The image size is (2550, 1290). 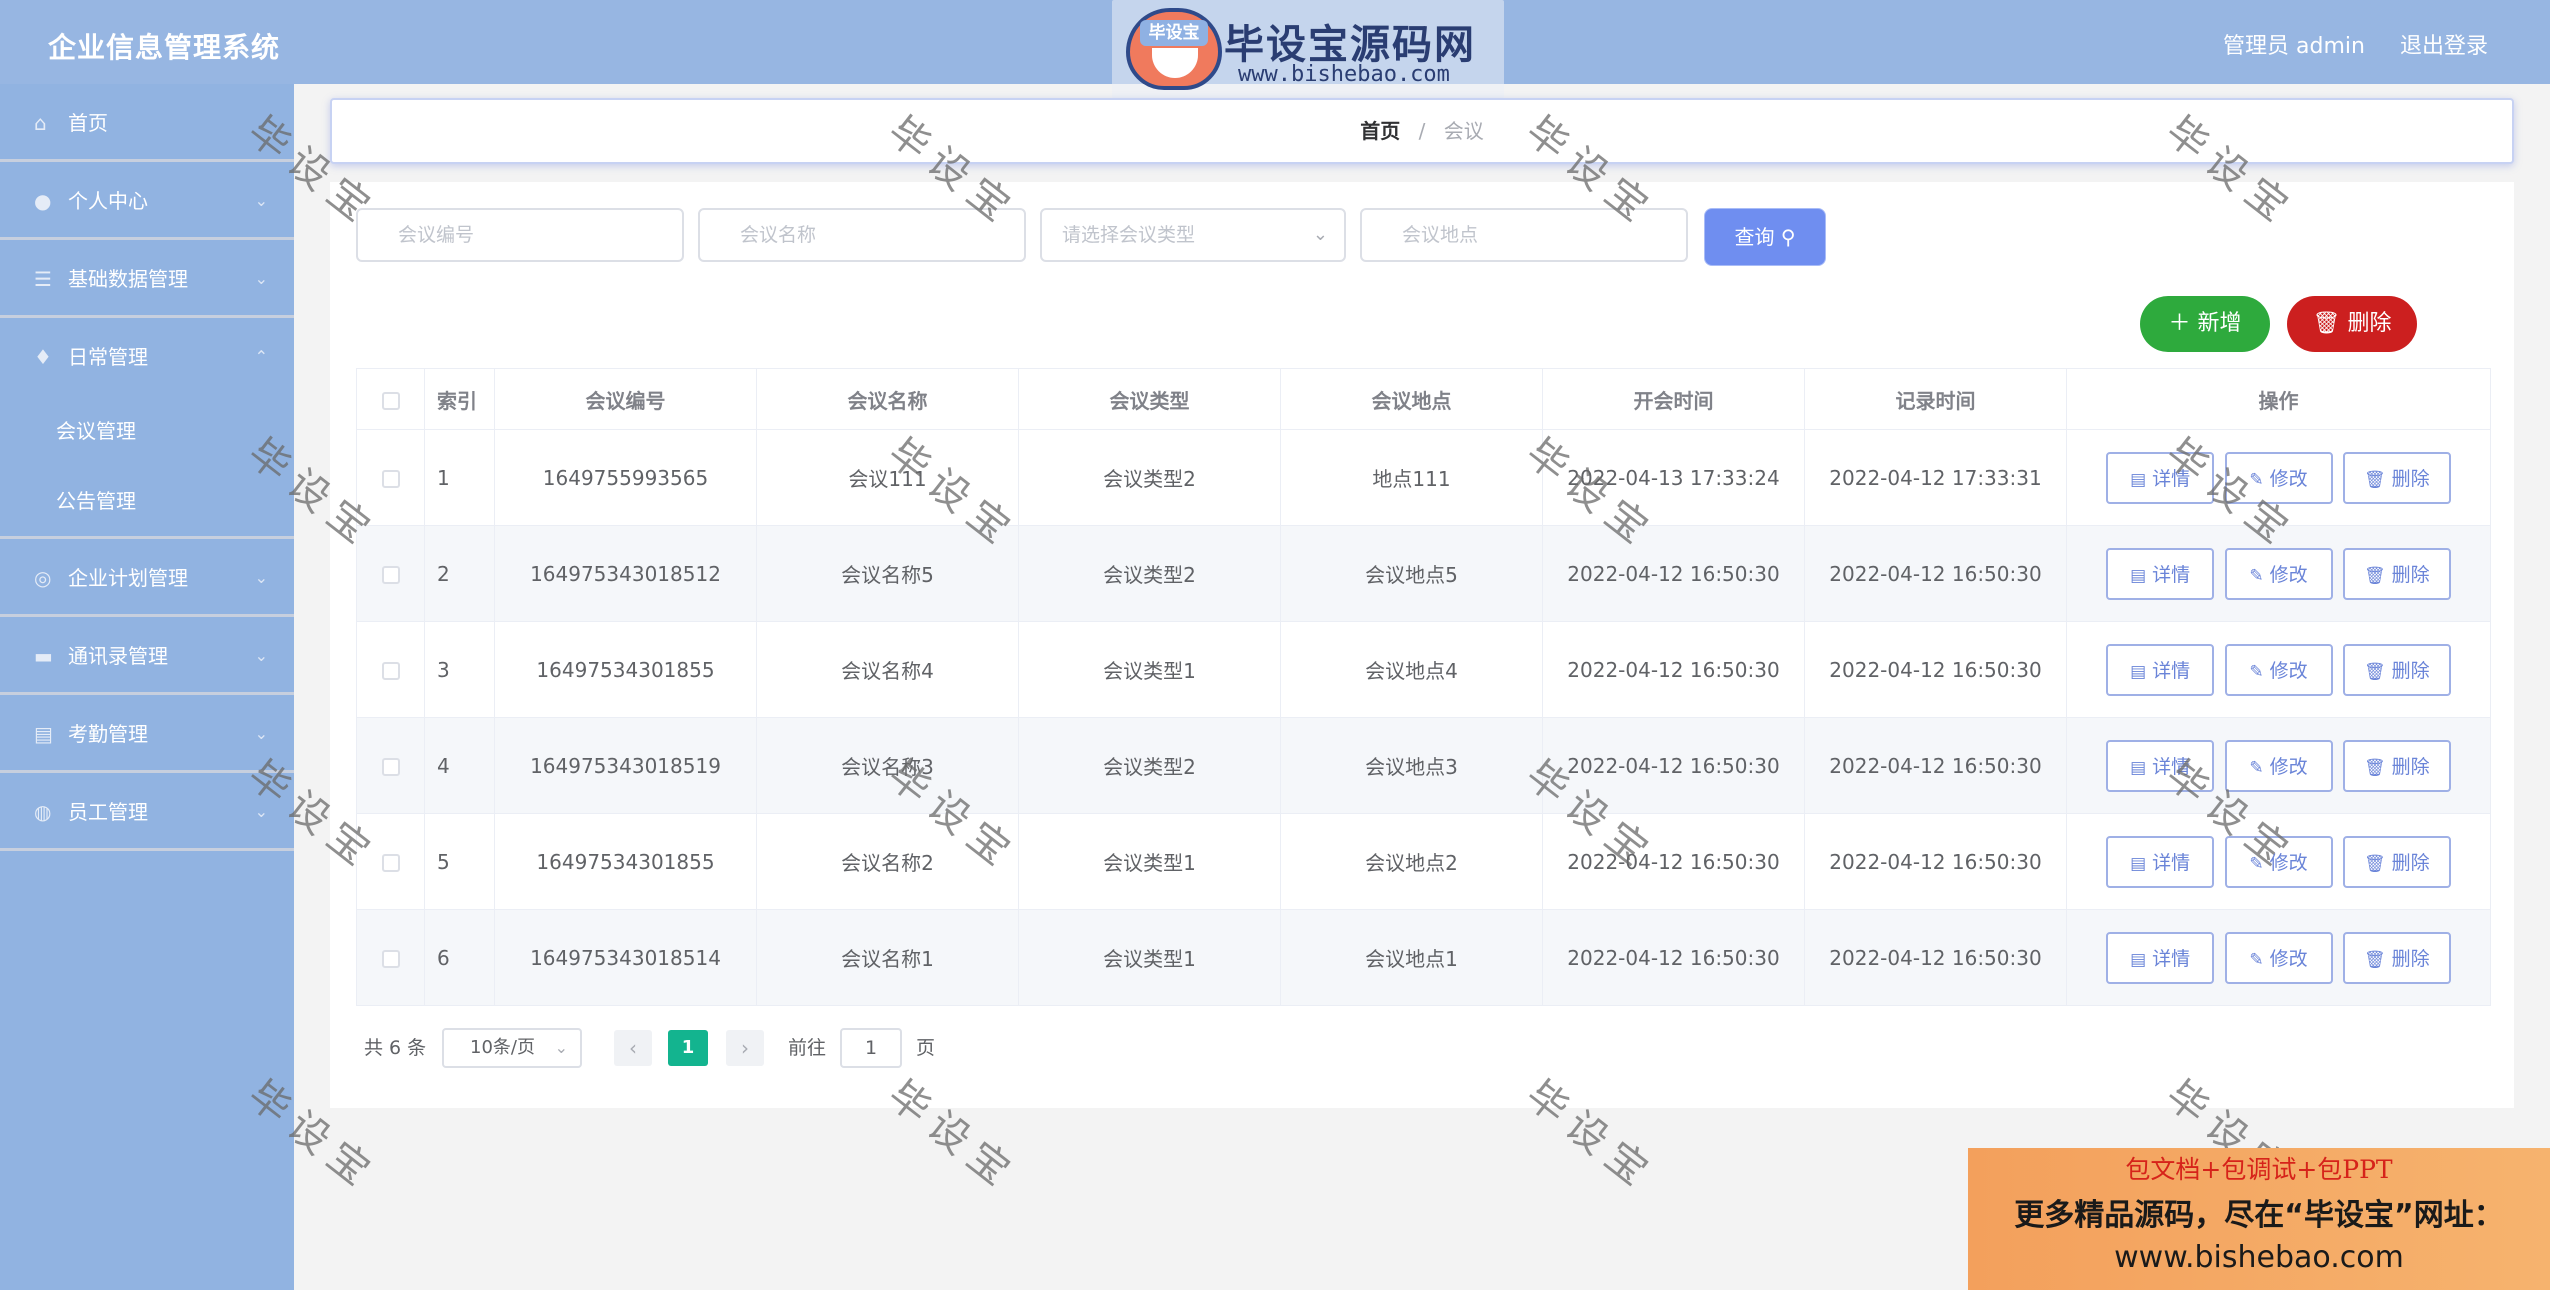 I want to click on clipboard-icon: ▤, so click(x=43, y=734).